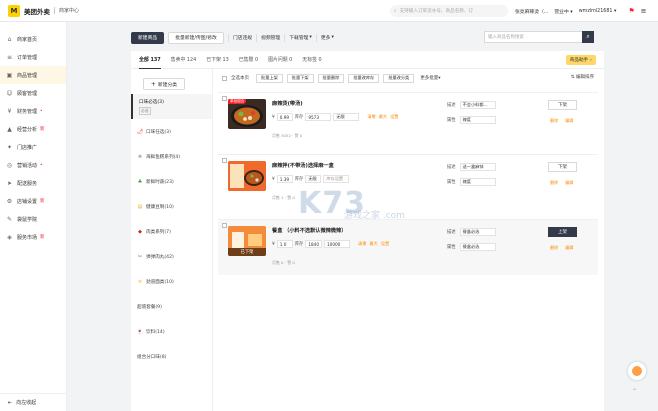 Image resolution: width=658 pixels, height=411 pixels. What do you see at coordinates (33, 147) in the screenshot?
I see `sidebar-item-promo: ✦ 门店推广` at bounding box center [33, 147].